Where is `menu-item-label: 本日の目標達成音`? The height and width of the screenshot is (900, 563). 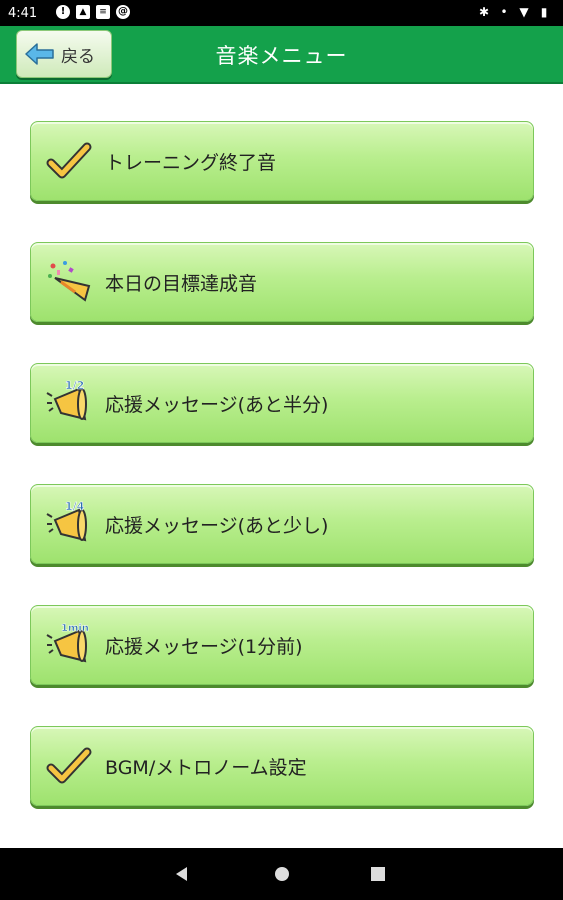 menu-item-label: 本日の目標達成音 is located at coordinates (181, 284).